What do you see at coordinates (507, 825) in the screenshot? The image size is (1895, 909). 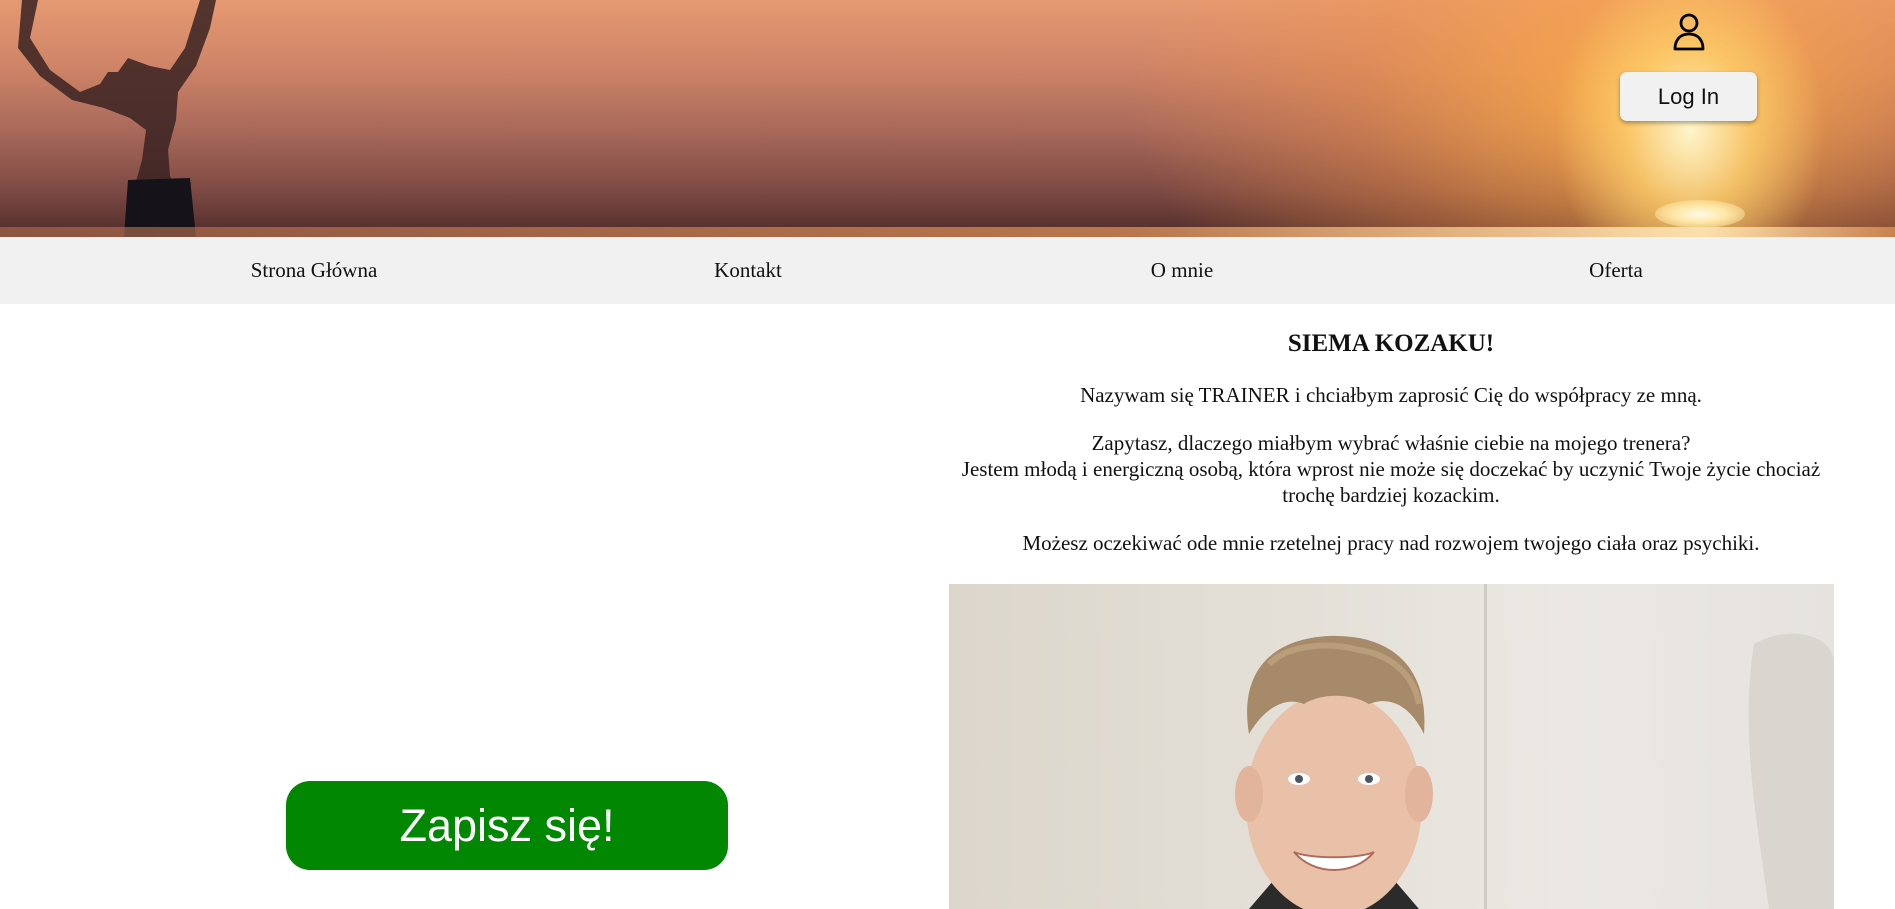 I see `signup-button: Zapisz się!` at bounding box center [507, 825].